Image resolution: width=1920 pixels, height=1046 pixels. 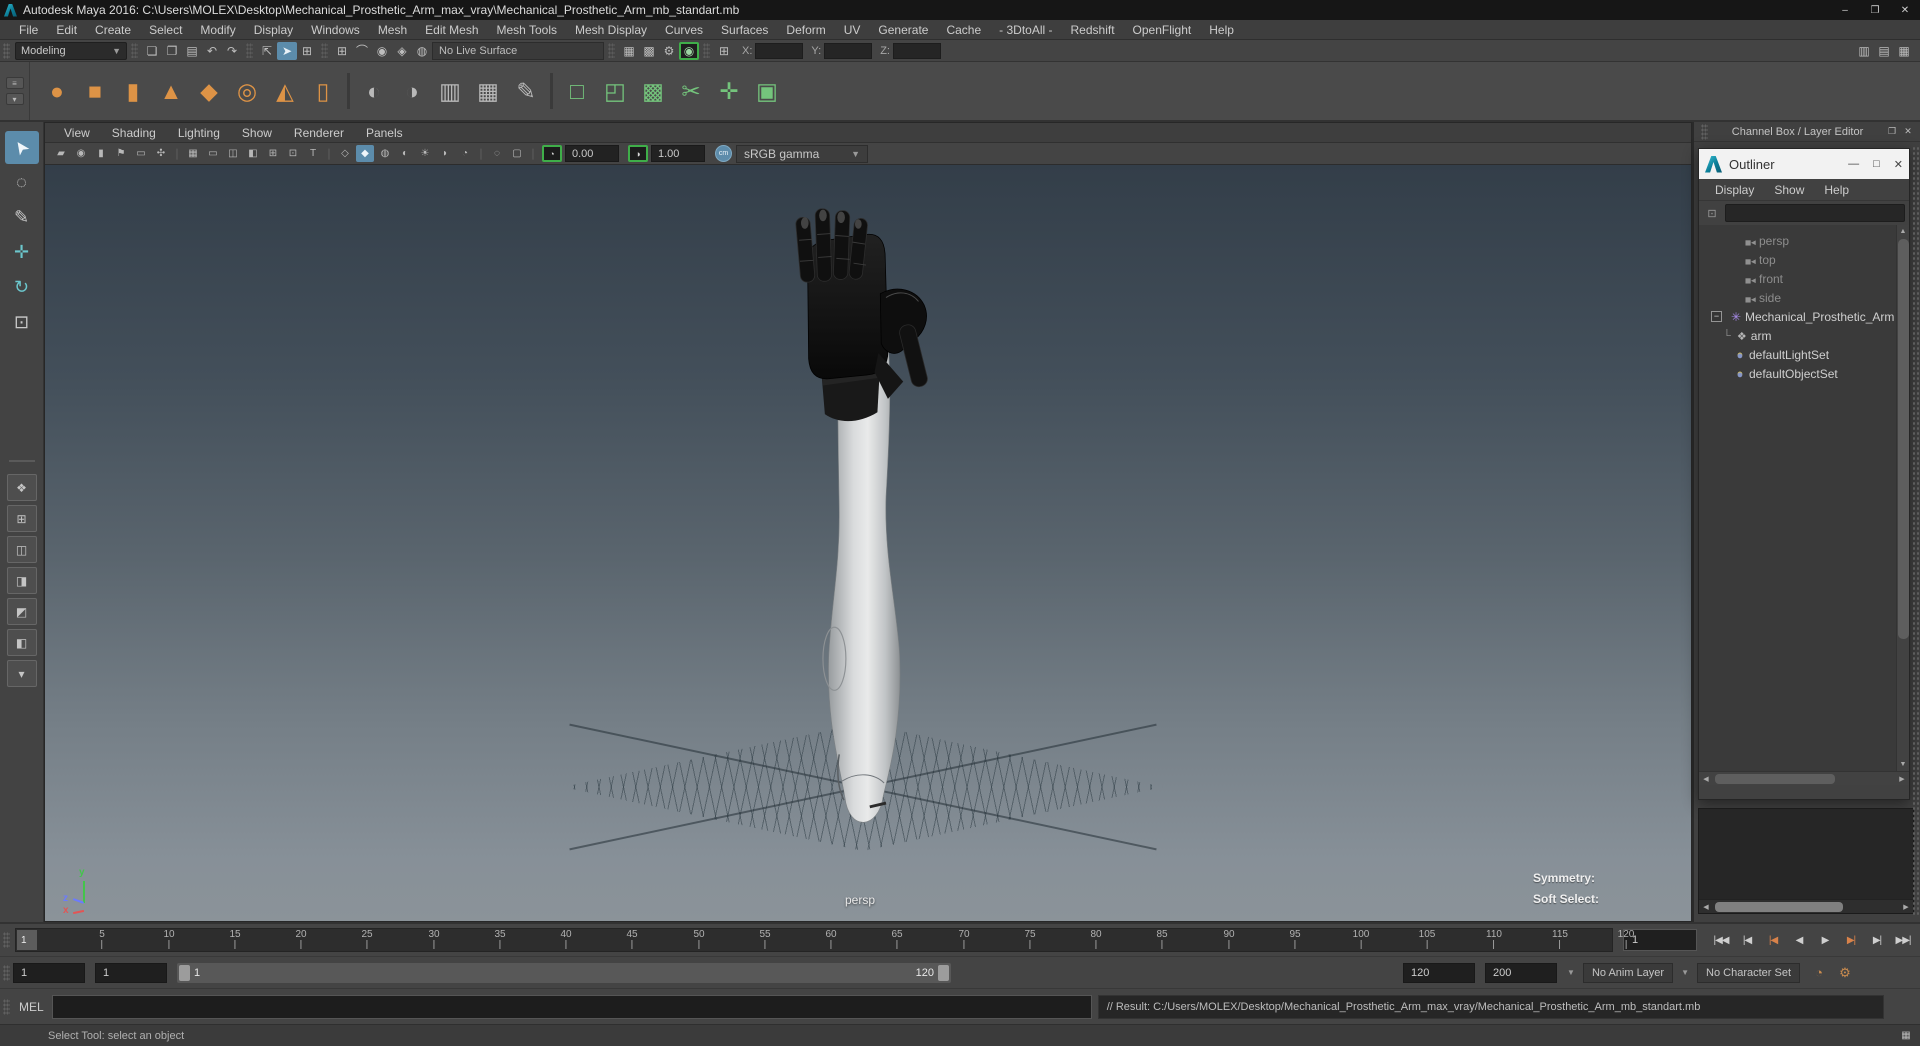 I want to click on menu-item: OpenFlight, so click(x=1162, y=30).